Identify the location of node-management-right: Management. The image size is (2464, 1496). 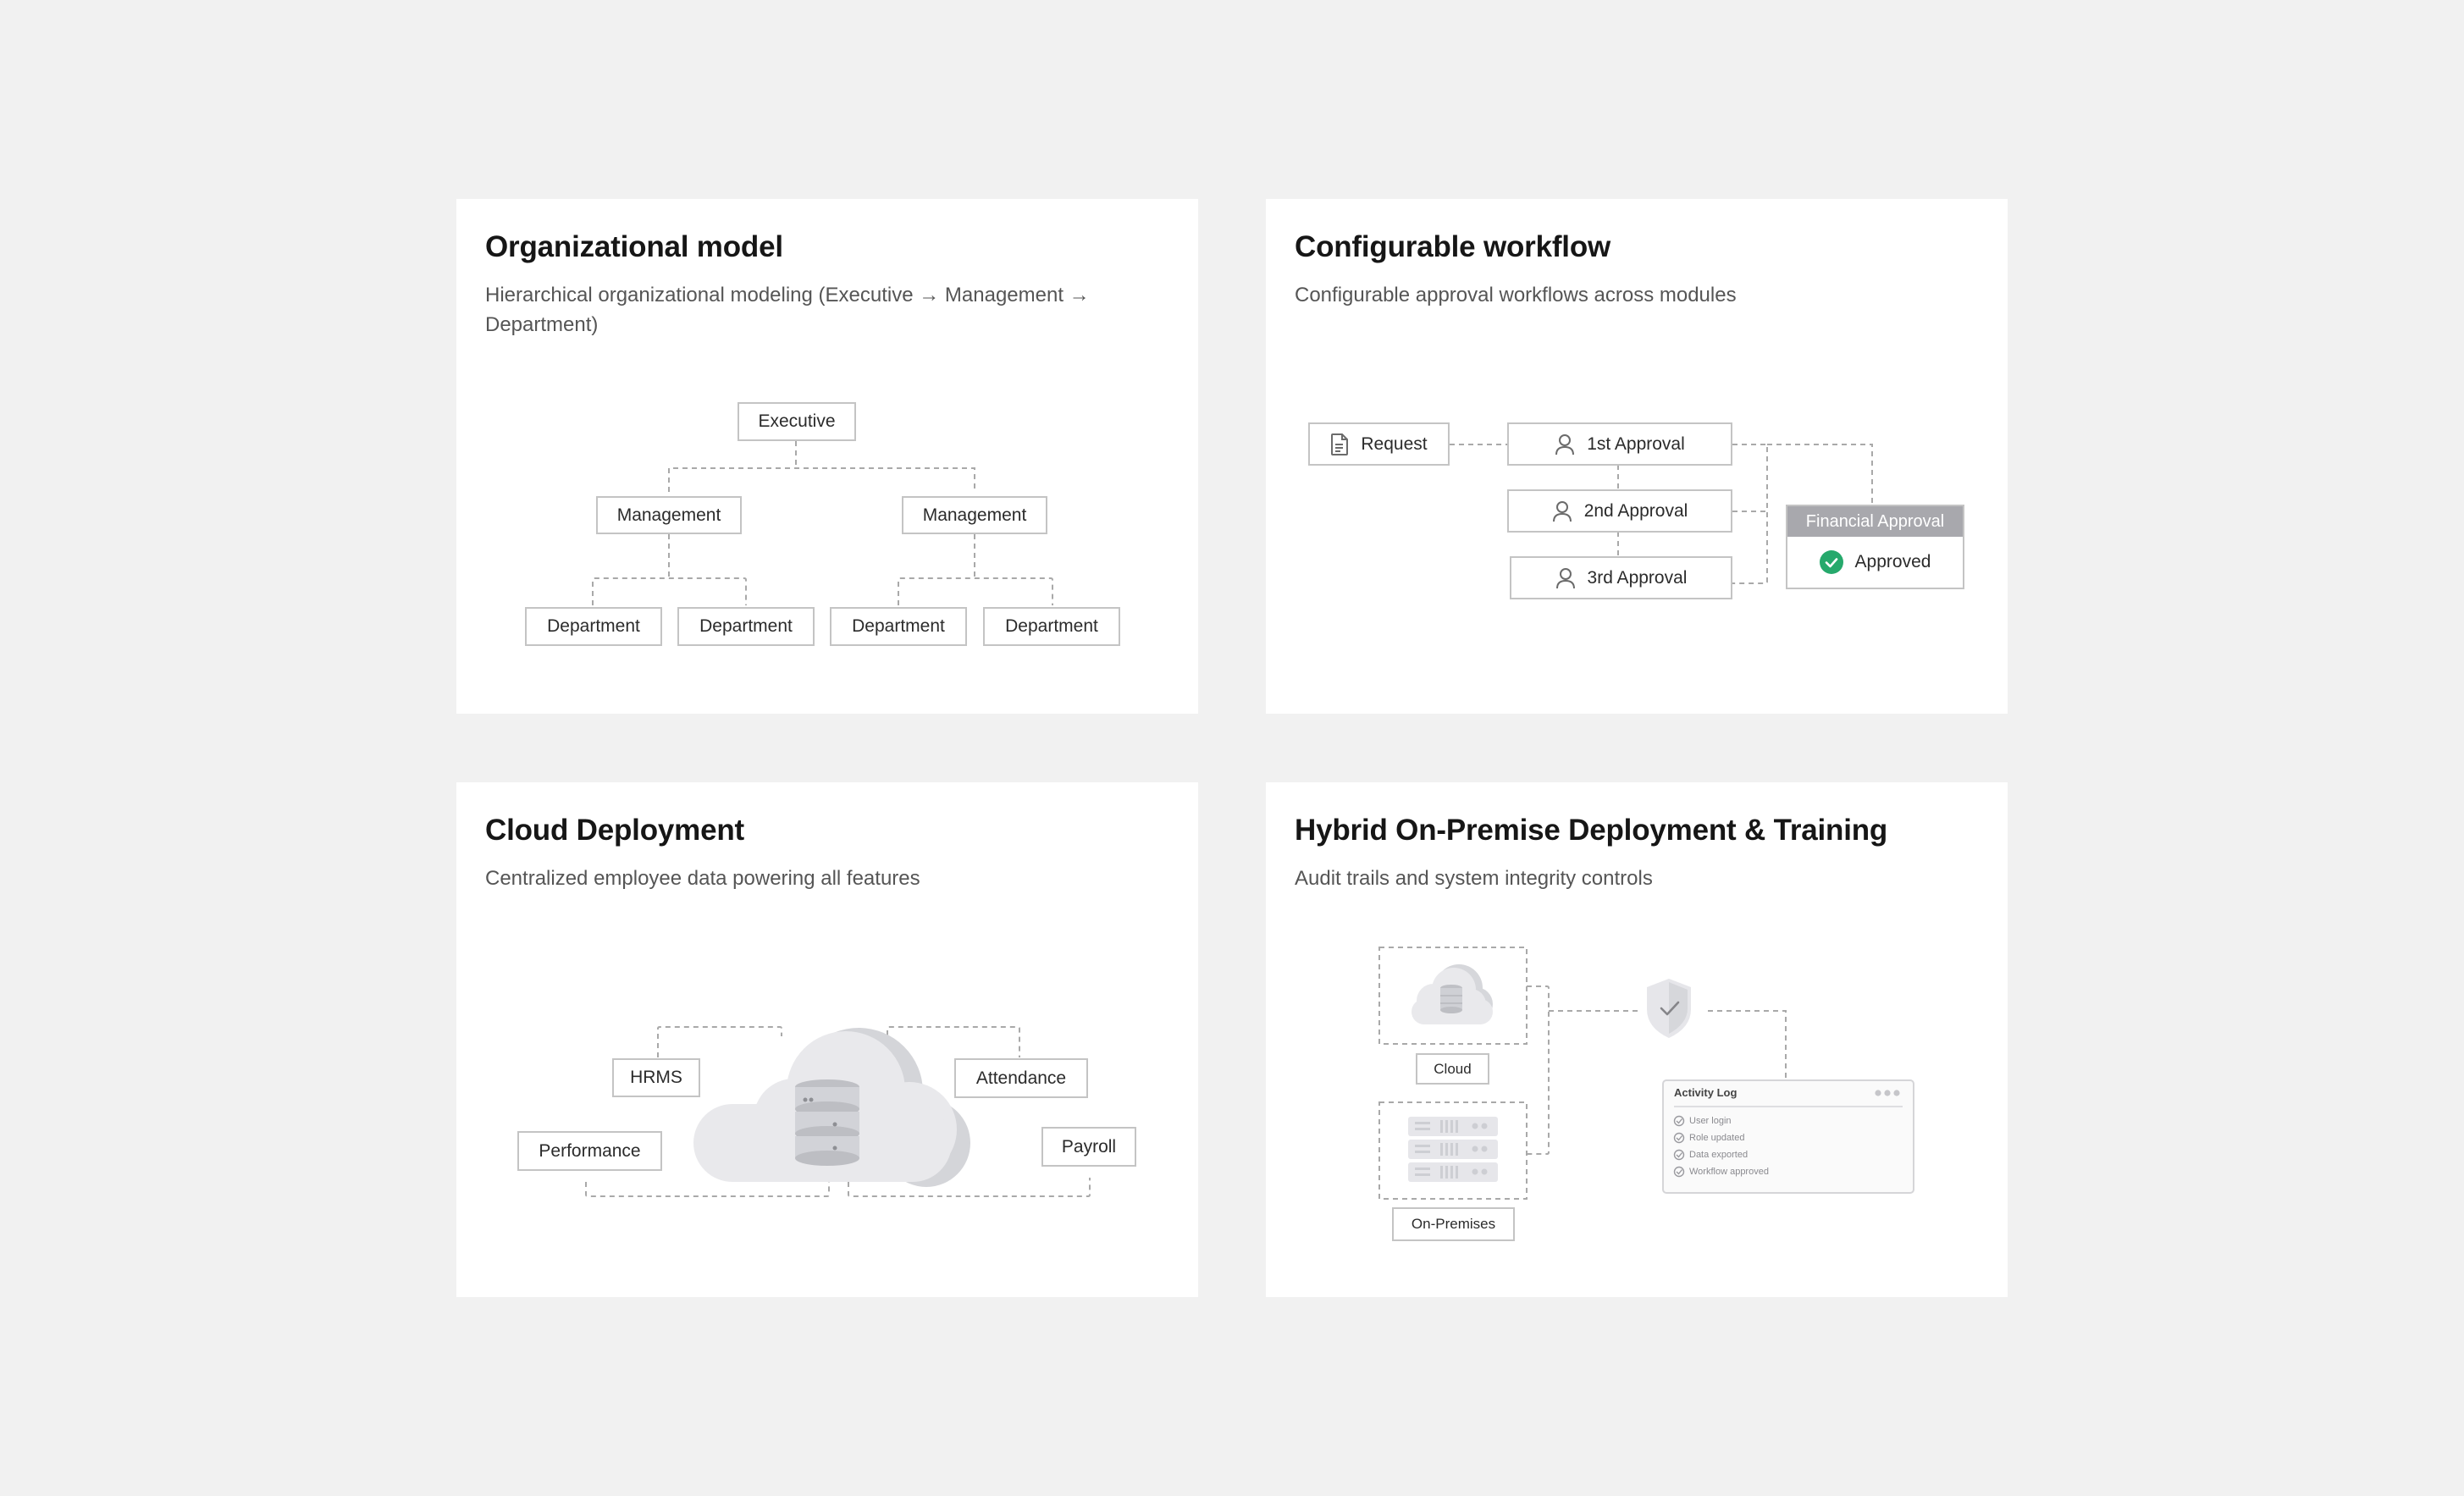
(974, 515).